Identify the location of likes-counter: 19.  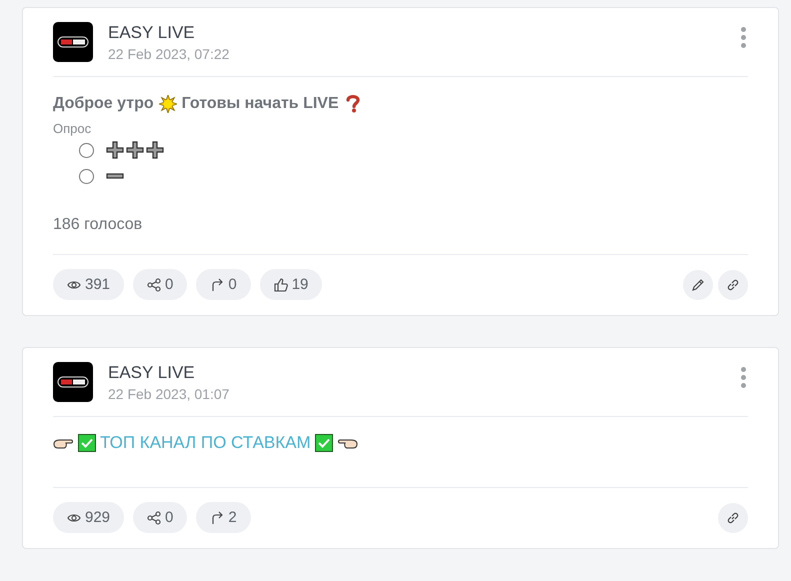
(291, 284).